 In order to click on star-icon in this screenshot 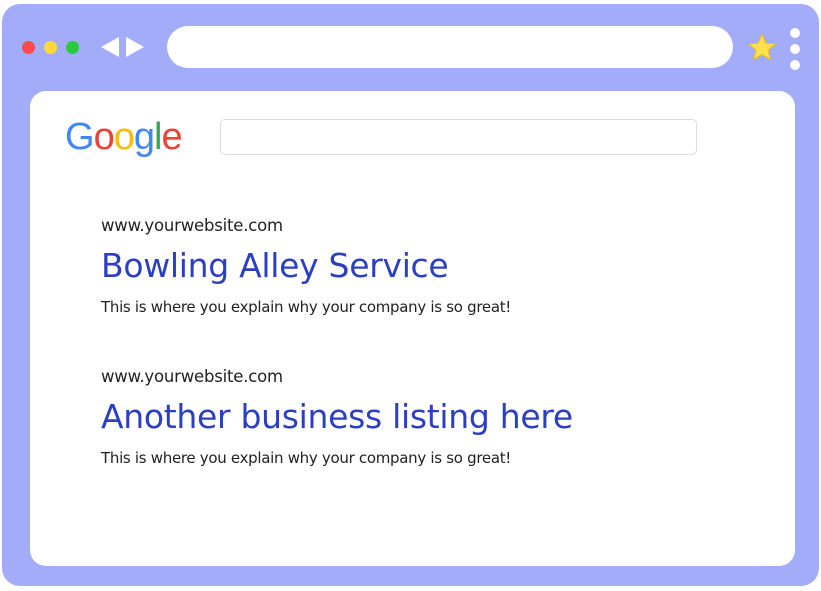, I will do `click(762, 50)`.